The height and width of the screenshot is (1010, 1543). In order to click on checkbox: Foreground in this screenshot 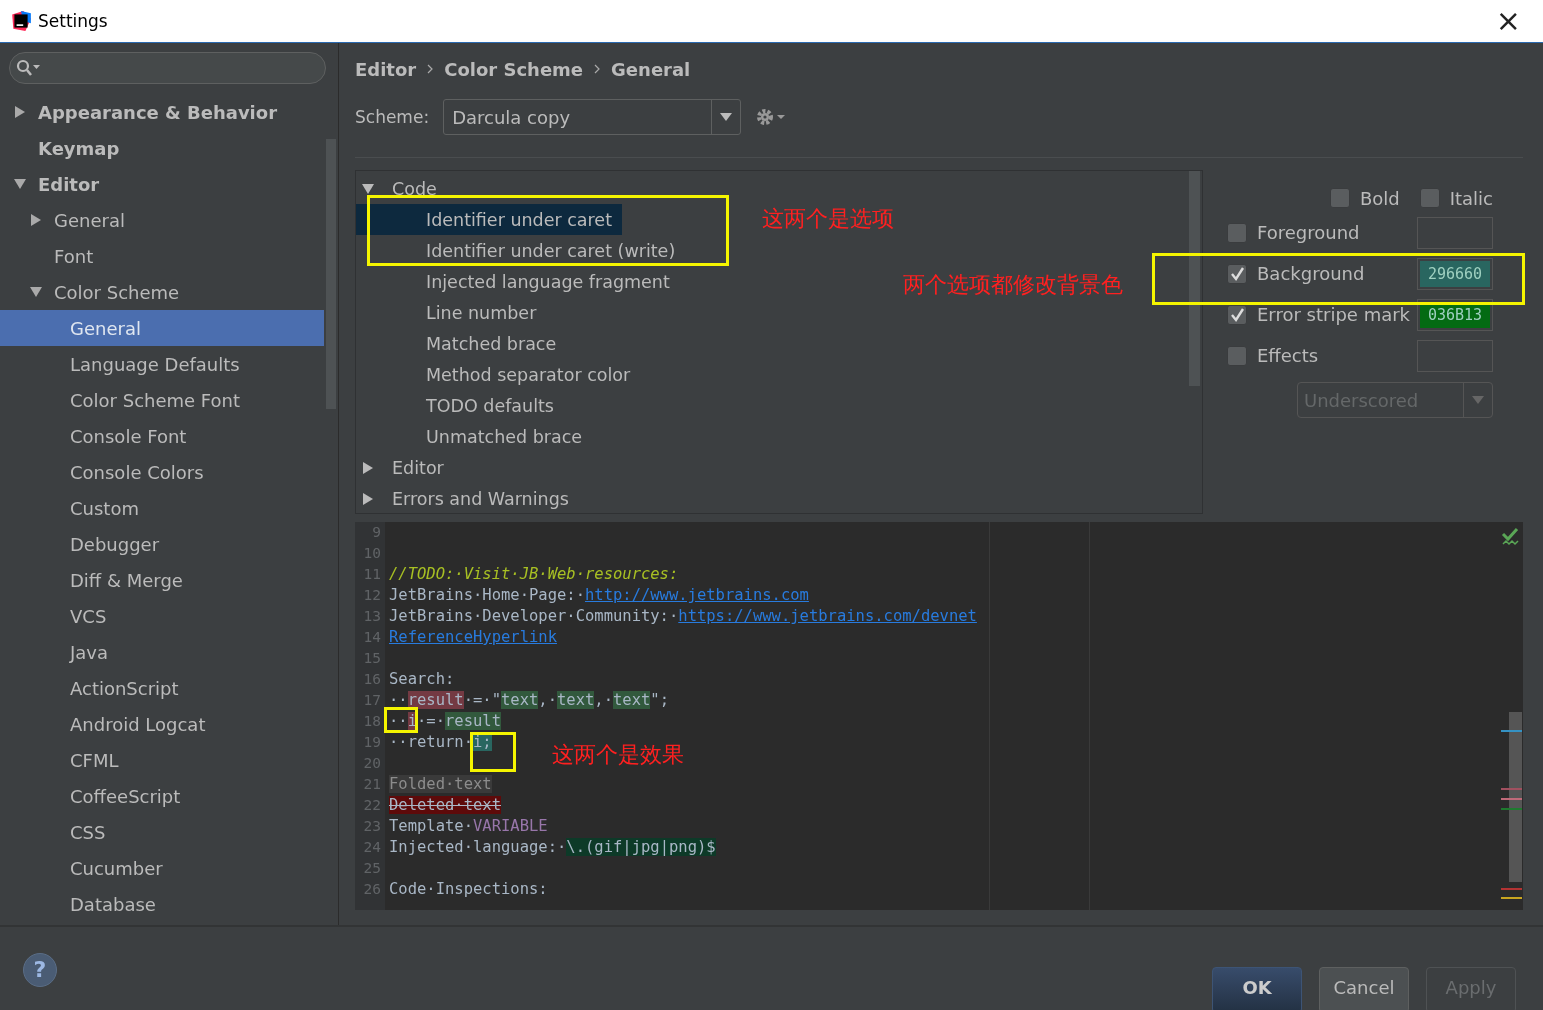, I will do `click(1293, 232)`.